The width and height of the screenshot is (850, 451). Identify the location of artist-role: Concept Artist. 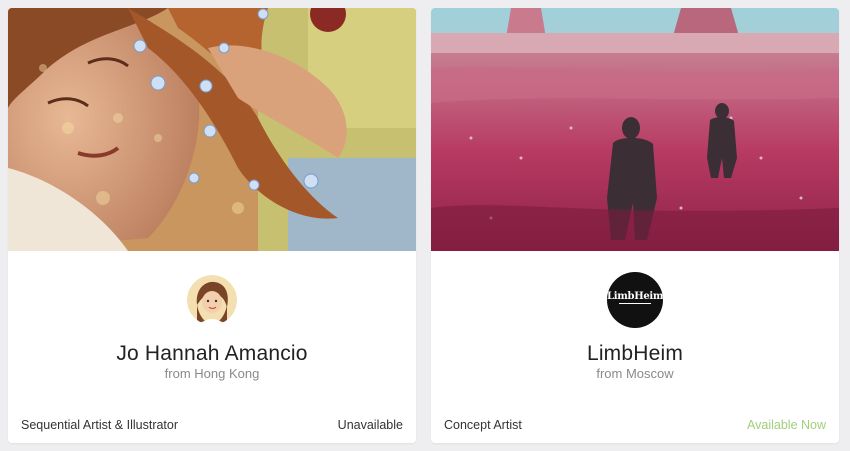
(483, 425).